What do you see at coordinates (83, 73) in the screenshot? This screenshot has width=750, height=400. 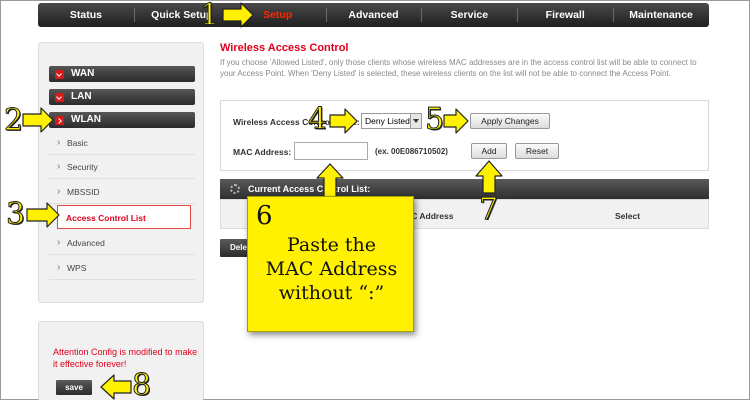 I see `sidebar-group-label: WAN` at bounding box center [83, 73].